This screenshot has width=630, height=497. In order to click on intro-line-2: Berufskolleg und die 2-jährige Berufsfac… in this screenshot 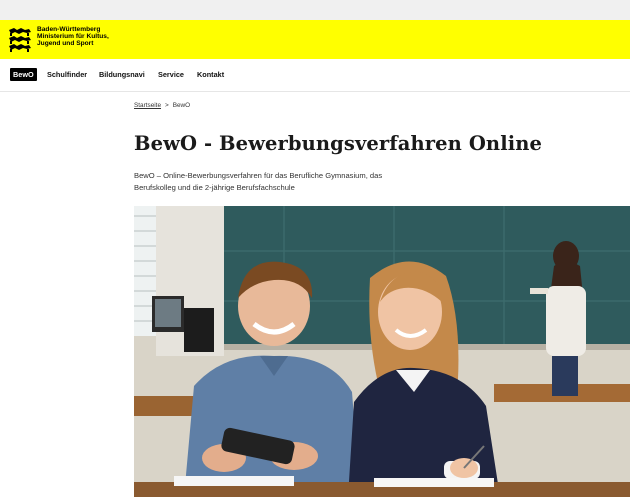, I will do `click(214, 188)`.